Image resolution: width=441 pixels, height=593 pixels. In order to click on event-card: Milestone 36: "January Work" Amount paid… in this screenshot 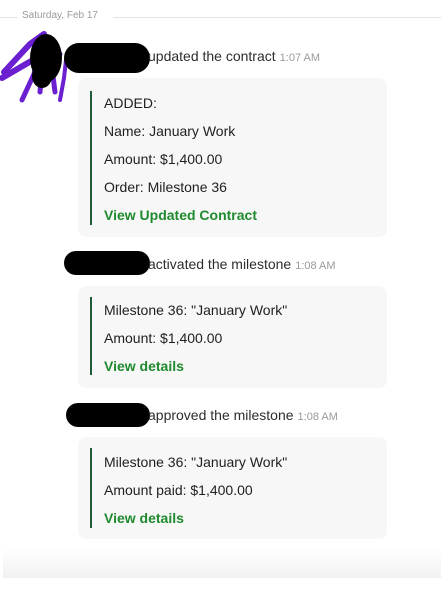, I will do `click(232, 488)`.